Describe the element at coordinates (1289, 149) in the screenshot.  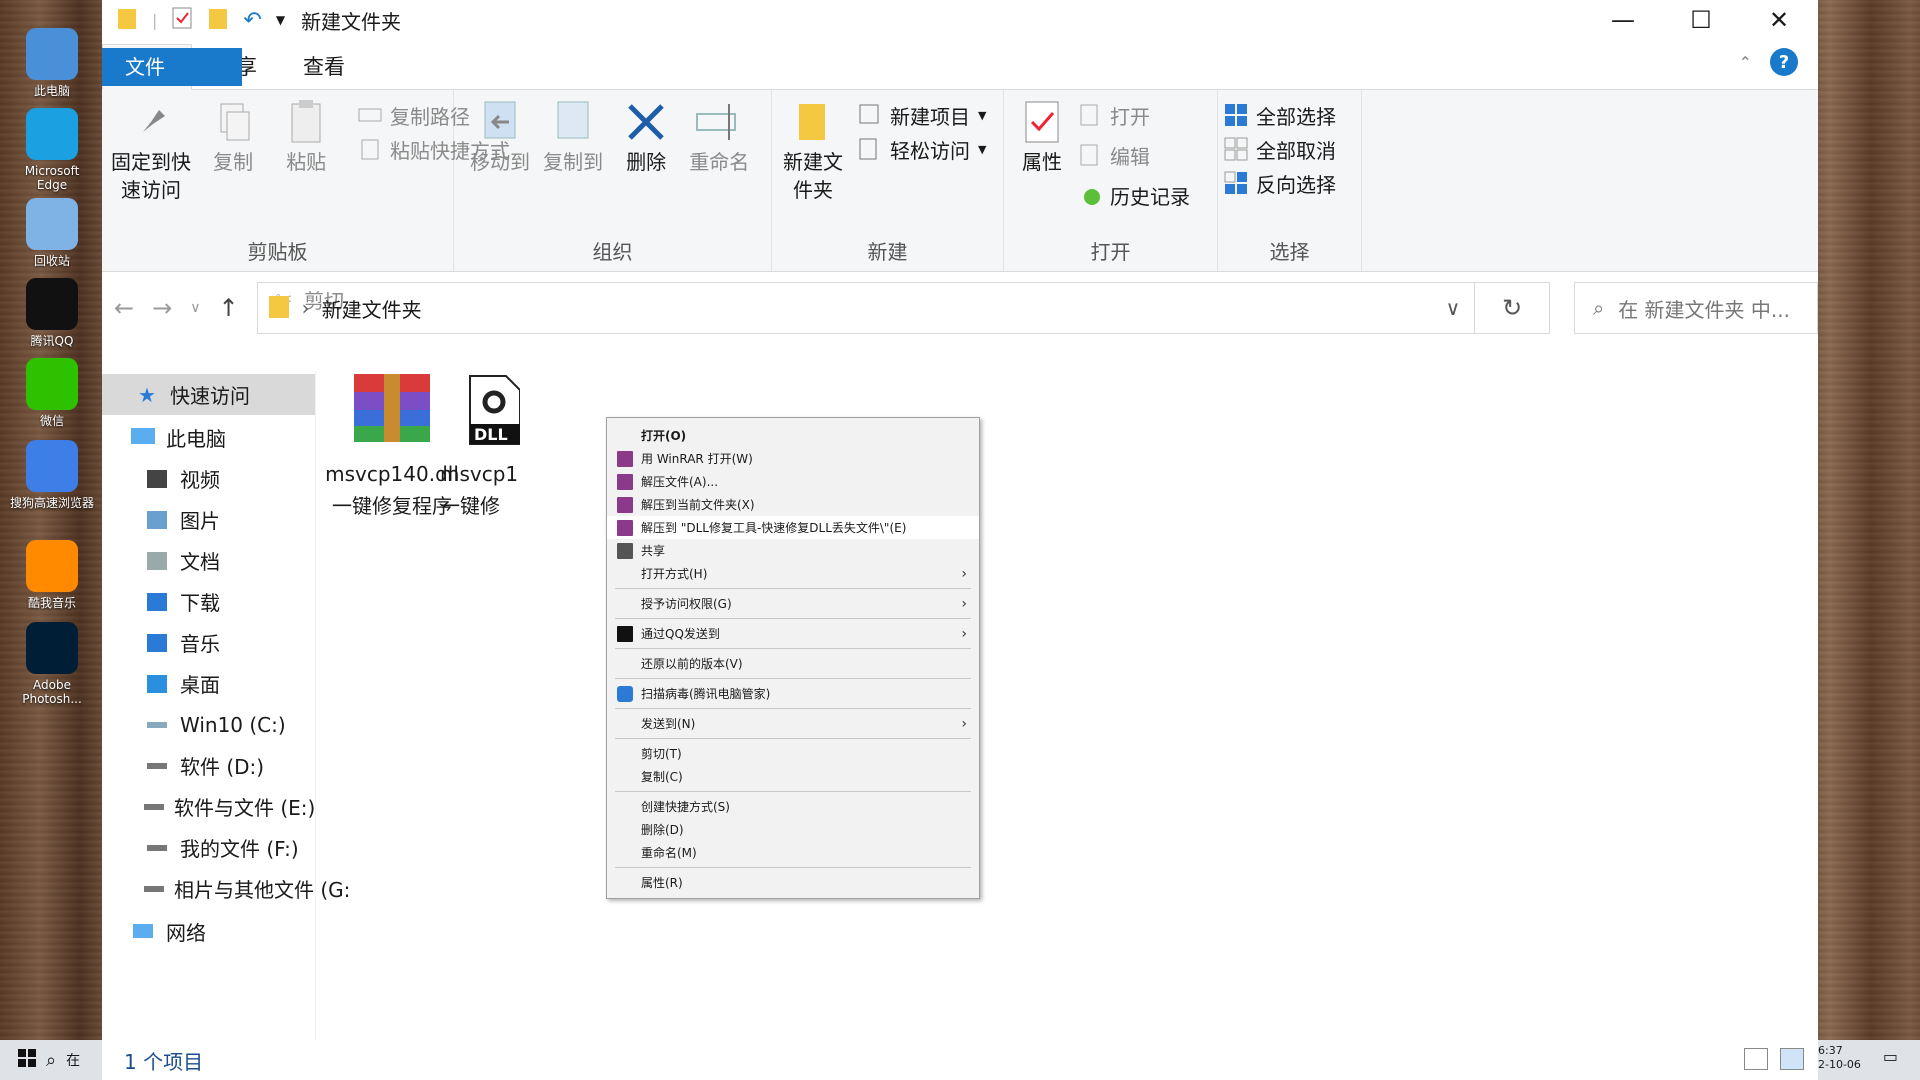
I see `select-none-button: 全部取消` at that location.